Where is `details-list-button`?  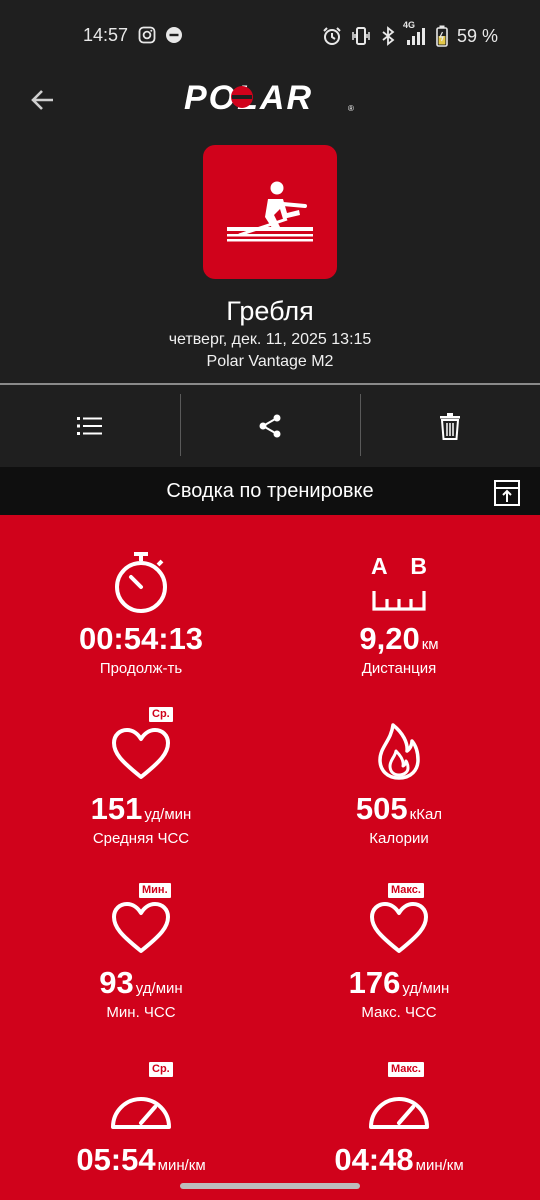
details-list-button is located at coordinates (90, 426).